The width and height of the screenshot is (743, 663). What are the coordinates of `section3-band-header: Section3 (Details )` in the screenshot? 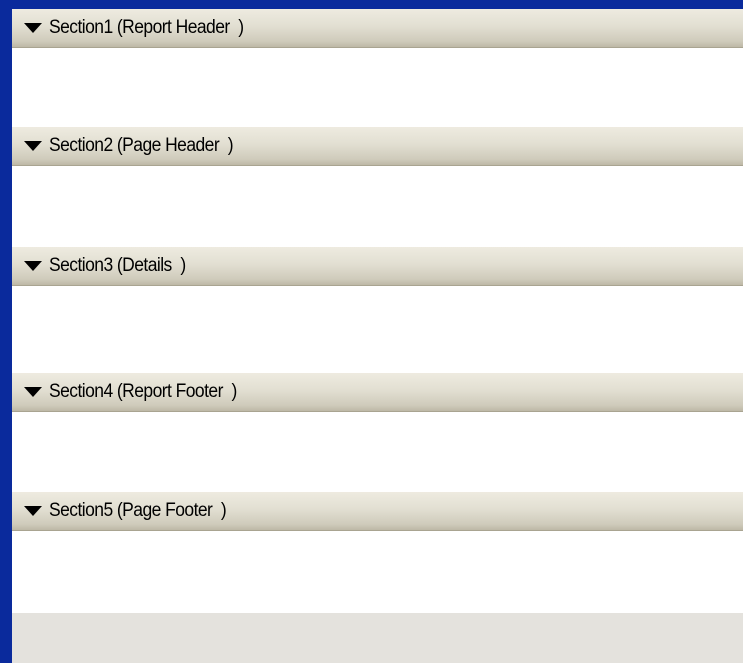 It's located at (377, 266).